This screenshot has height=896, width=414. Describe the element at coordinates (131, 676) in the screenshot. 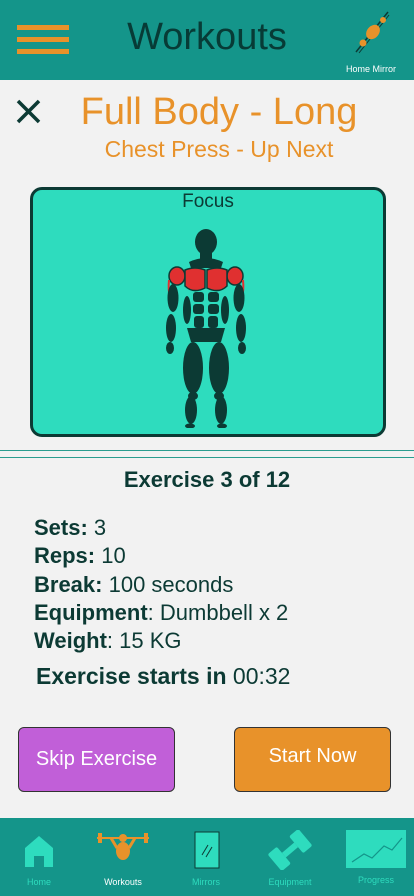

I see `countdown-label: Exercise starts in` at that location.